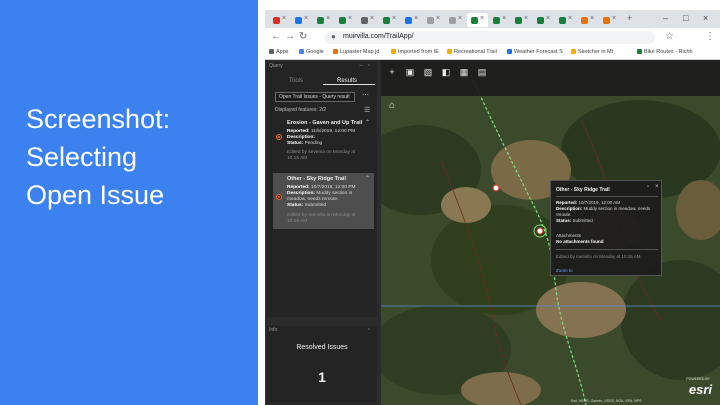  What do you see at coordinates (710, 36) in the screenshot?
I see `menu-icon: ⋮` at bounding box center [710, 36].